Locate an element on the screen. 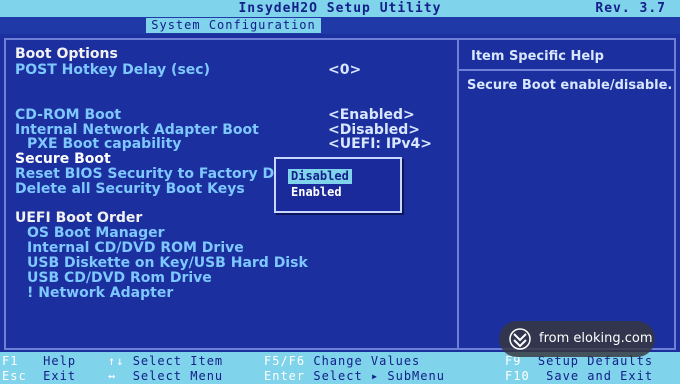 The height and width of the screenshot is (384, 680). tab-bar: System Configuration is located at coordinates (340, 25).